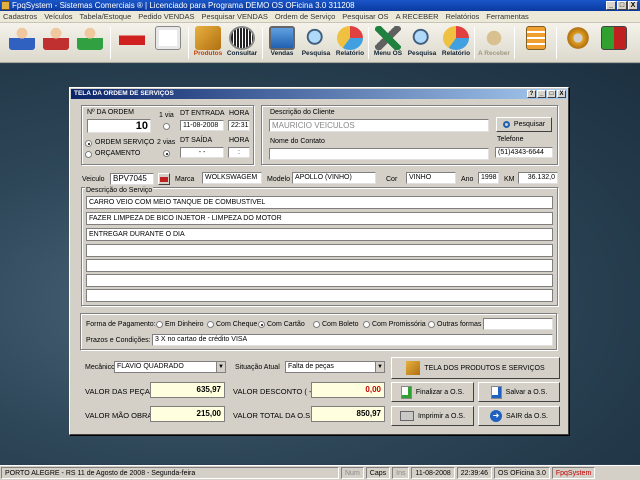 Image resolution: width=640 pixels, height=480 pixels. Describe the element at coordinates (456, 43) in the screenshot. I see `relatorio-os-button: Relatório` at that location.